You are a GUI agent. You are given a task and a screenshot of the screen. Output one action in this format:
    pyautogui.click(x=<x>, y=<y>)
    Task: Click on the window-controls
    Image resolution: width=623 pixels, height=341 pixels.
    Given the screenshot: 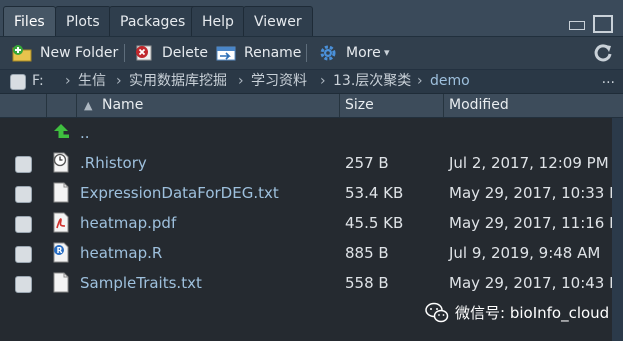 What is the action you would take?
    pyautogui.click(x=590, y=24)
    